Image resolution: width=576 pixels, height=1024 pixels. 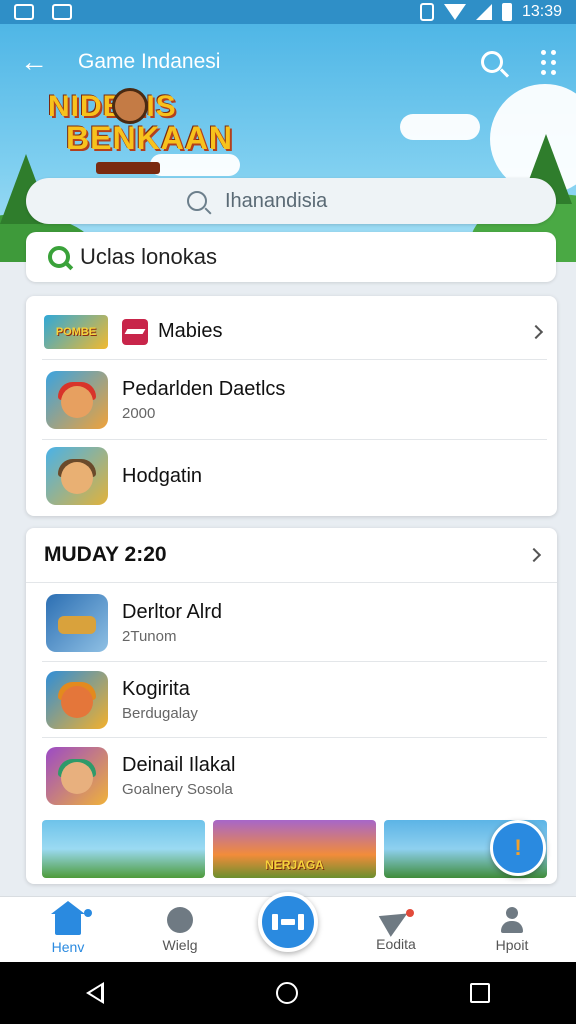 I want to click on game-logo: NIDBEIS BENKAAN, so click(x=140, y=133).